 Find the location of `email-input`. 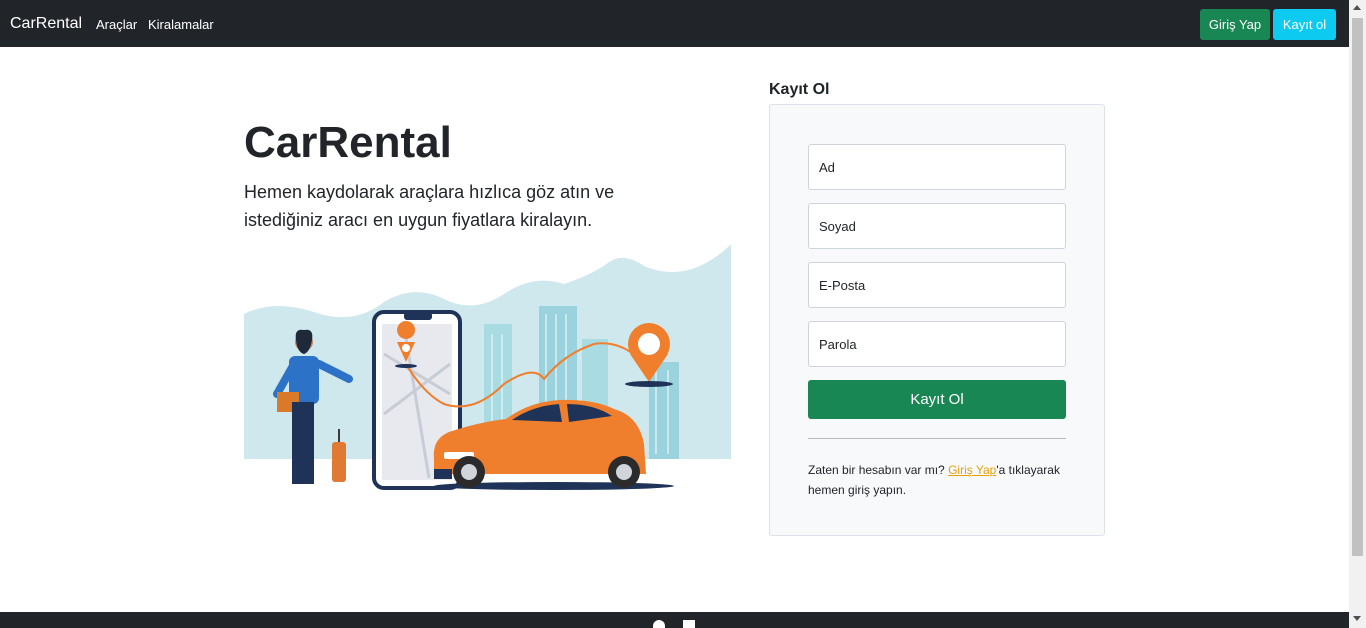

email-input is located at coordinates (937, 285).